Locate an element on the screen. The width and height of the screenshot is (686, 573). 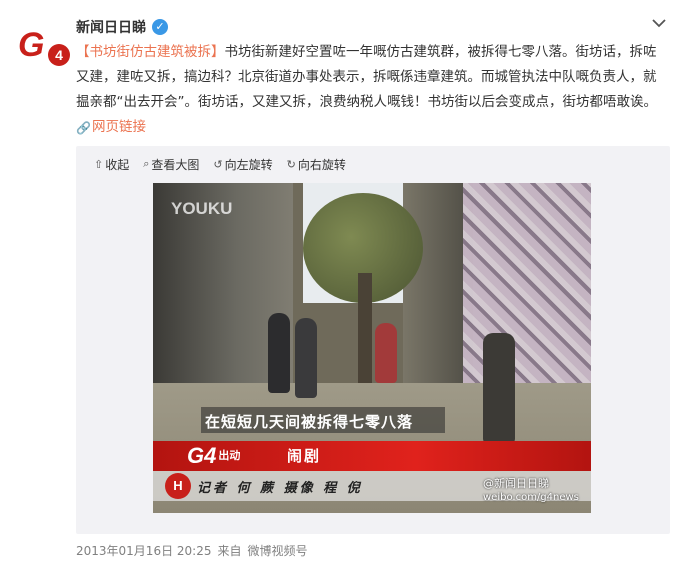
post-meta: 2013年01月16日 20:25 来自 微博视频号 is located at coordinates (192, 550).